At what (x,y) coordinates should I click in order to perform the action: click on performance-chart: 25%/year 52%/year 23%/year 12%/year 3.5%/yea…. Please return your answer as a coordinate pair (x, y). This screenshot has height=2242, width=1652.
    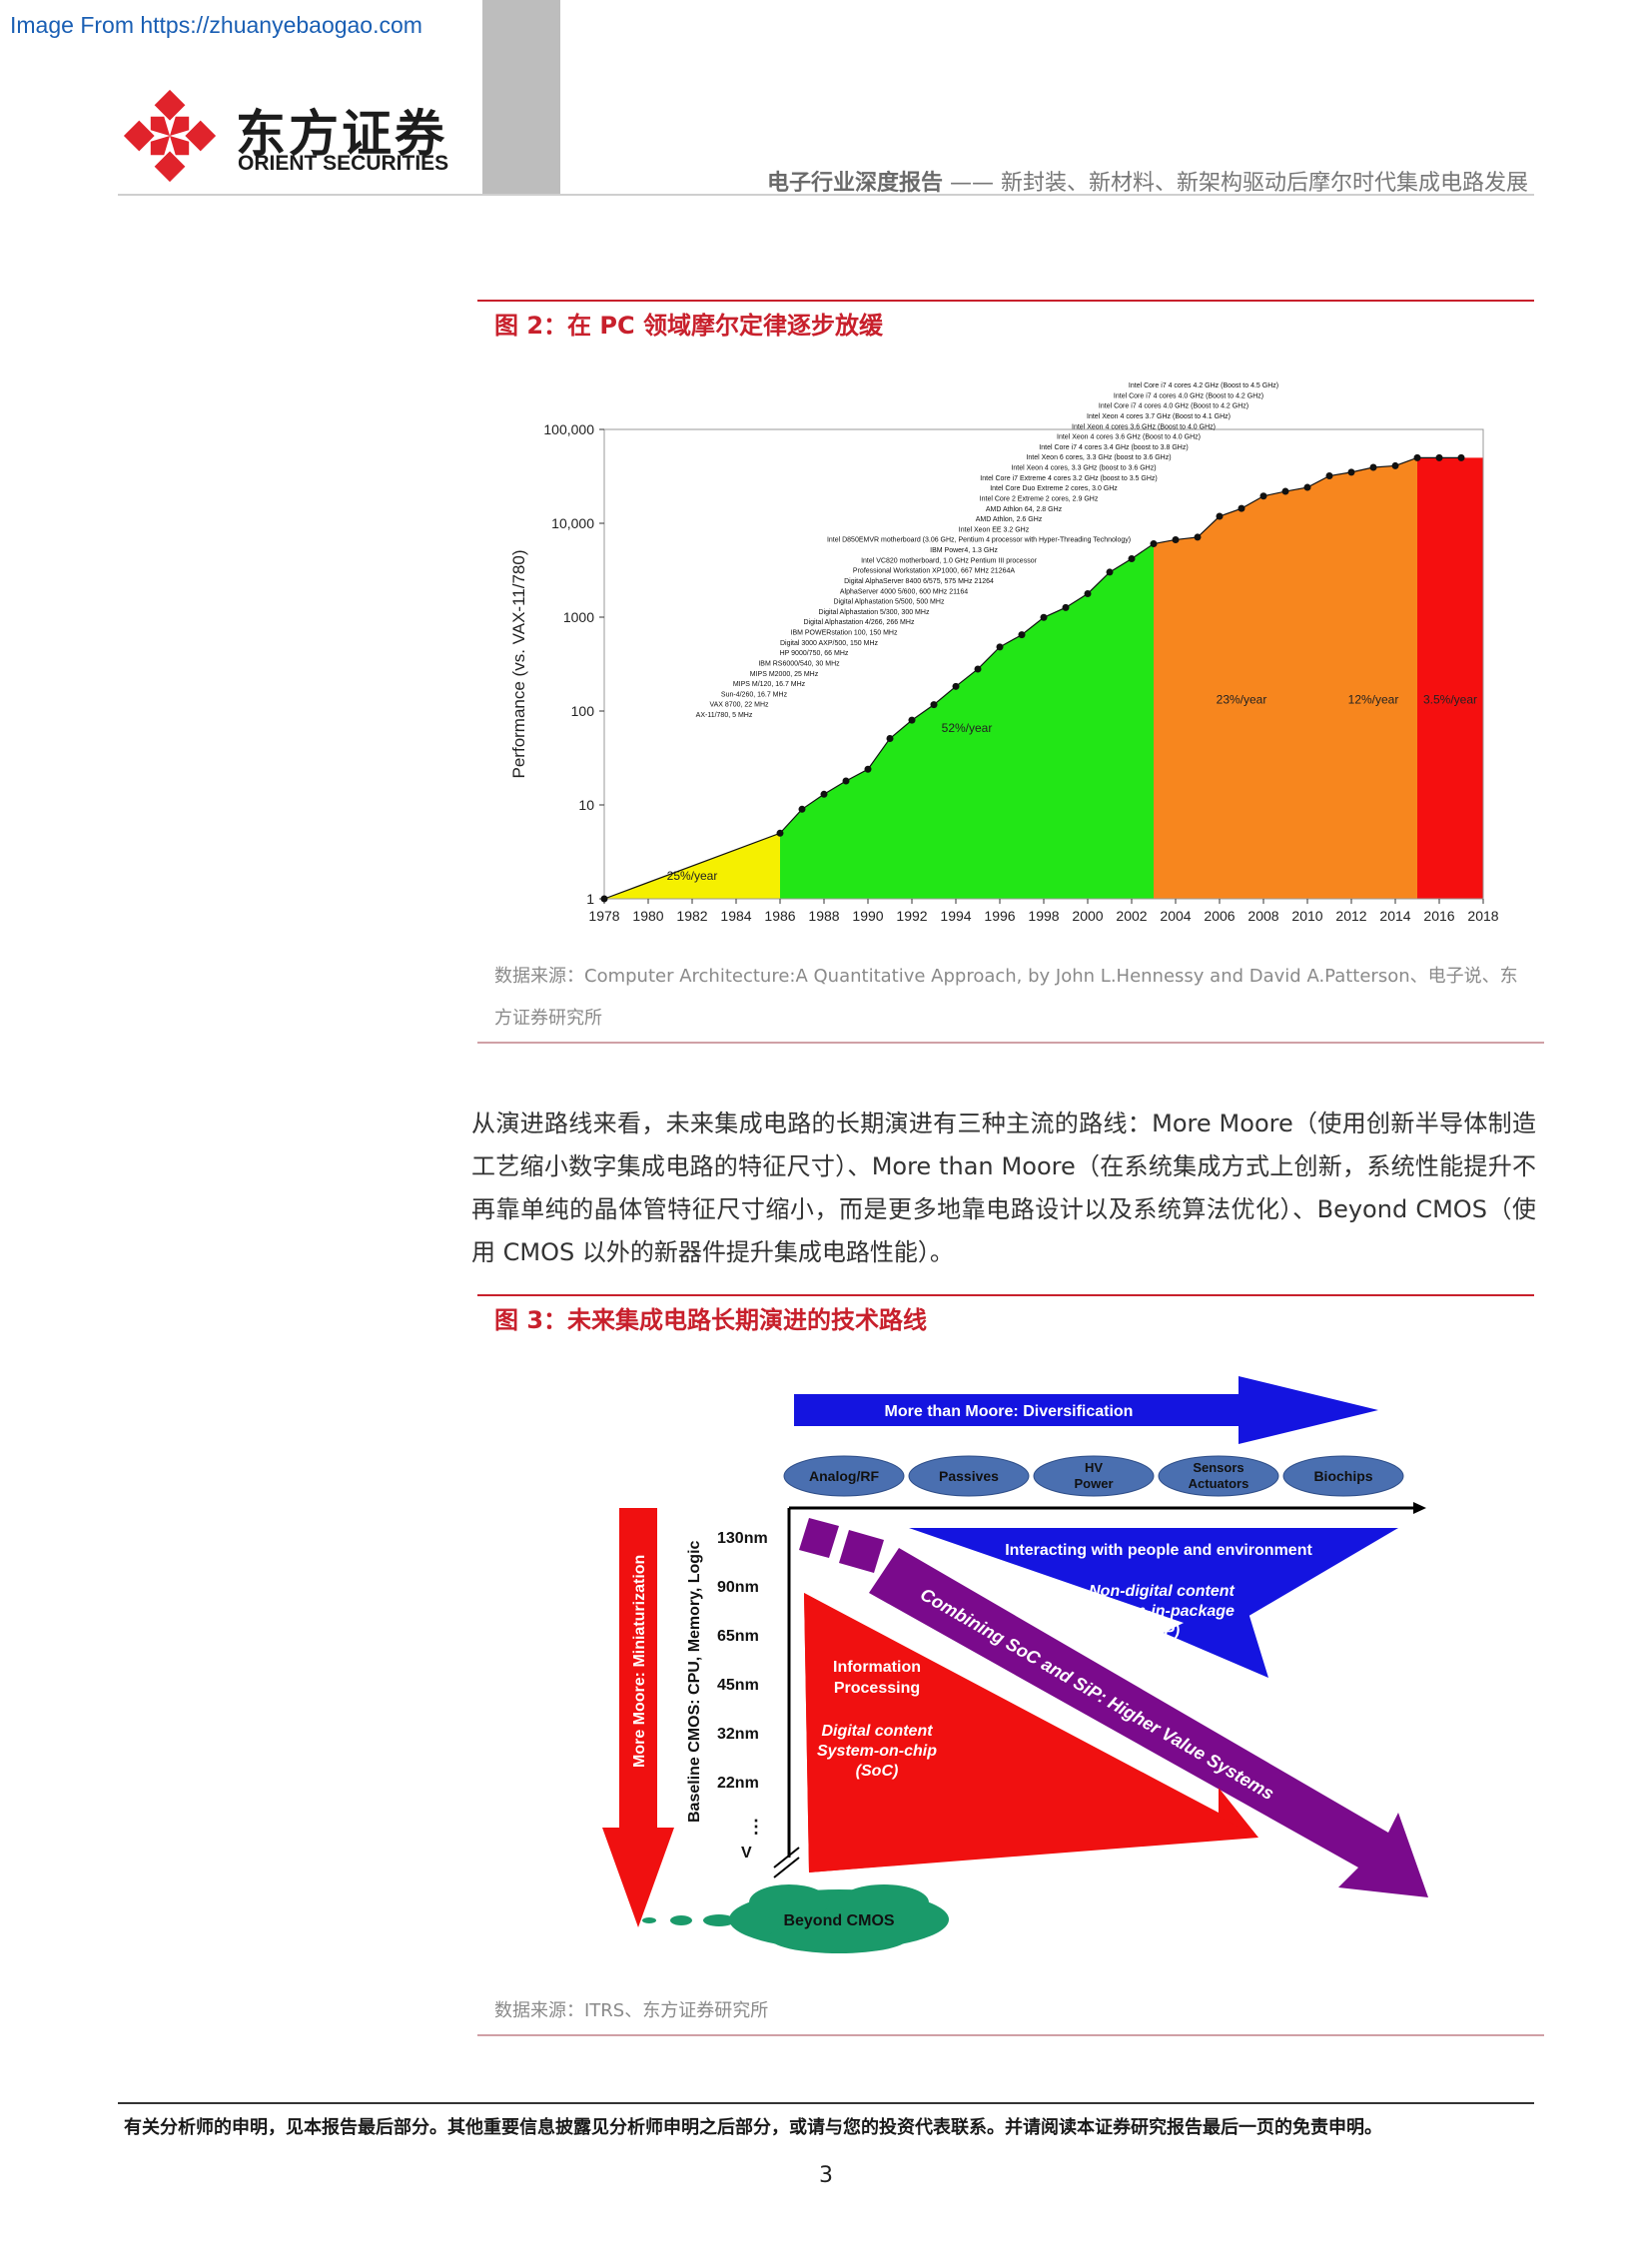
    Looking at the image, I should click on (1004, 653).